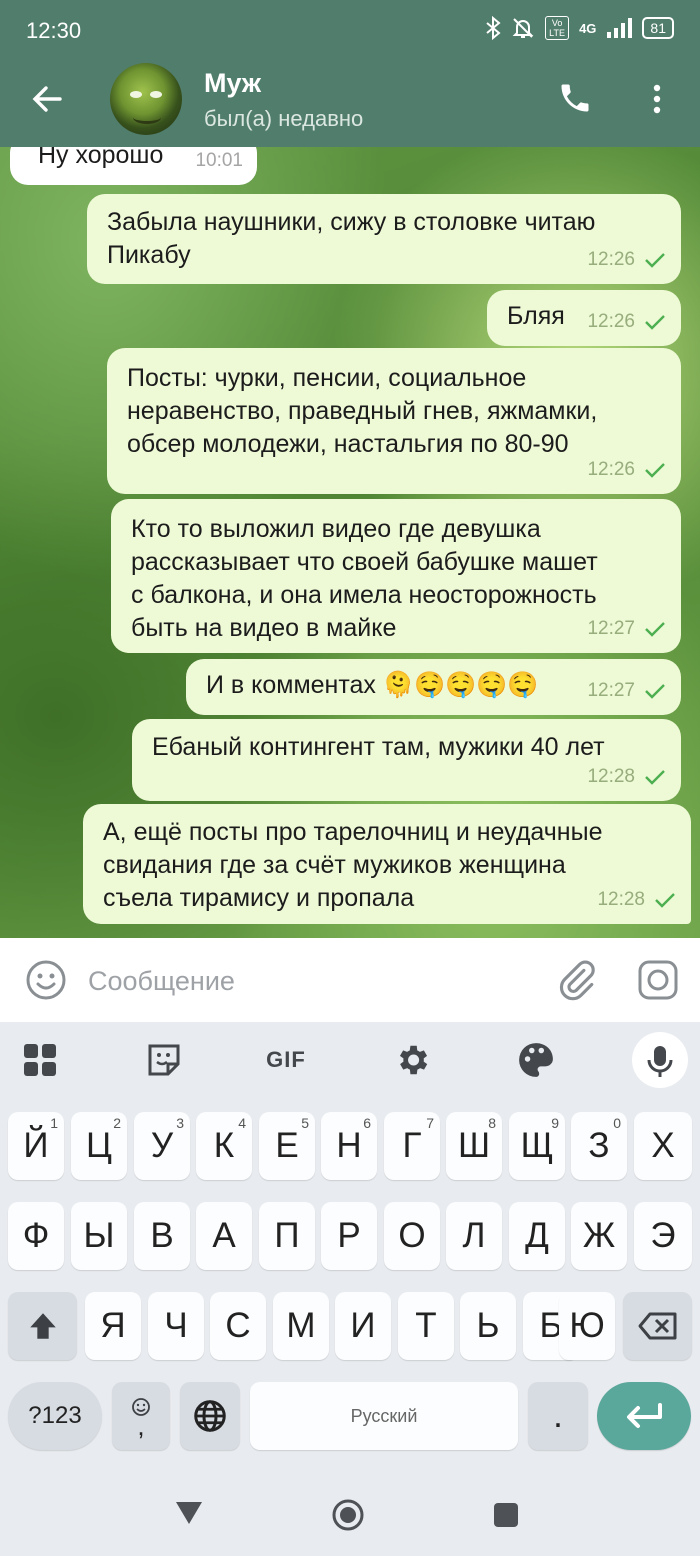 This screenshot has height=1556, width=700. I want to click on key: И, so click(363, 1326).